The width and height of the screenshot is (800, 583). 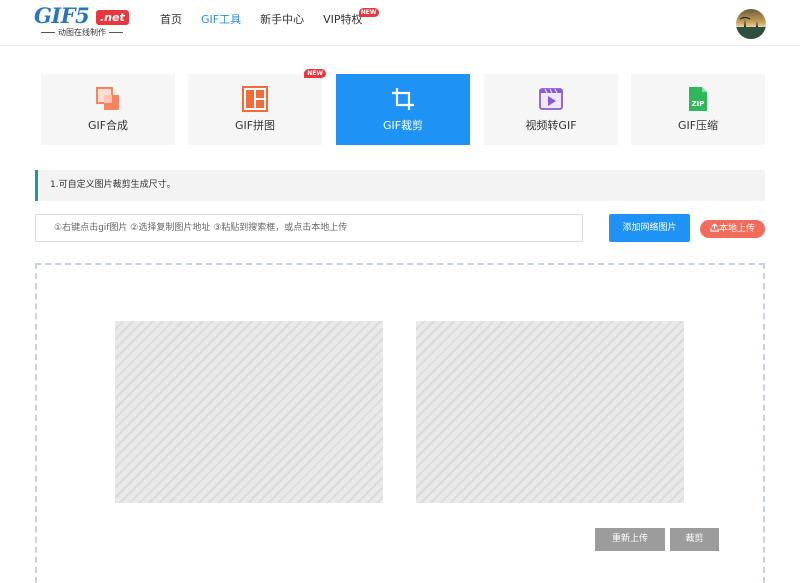 I want to click on image-url-input, so click(x=309, y=228).